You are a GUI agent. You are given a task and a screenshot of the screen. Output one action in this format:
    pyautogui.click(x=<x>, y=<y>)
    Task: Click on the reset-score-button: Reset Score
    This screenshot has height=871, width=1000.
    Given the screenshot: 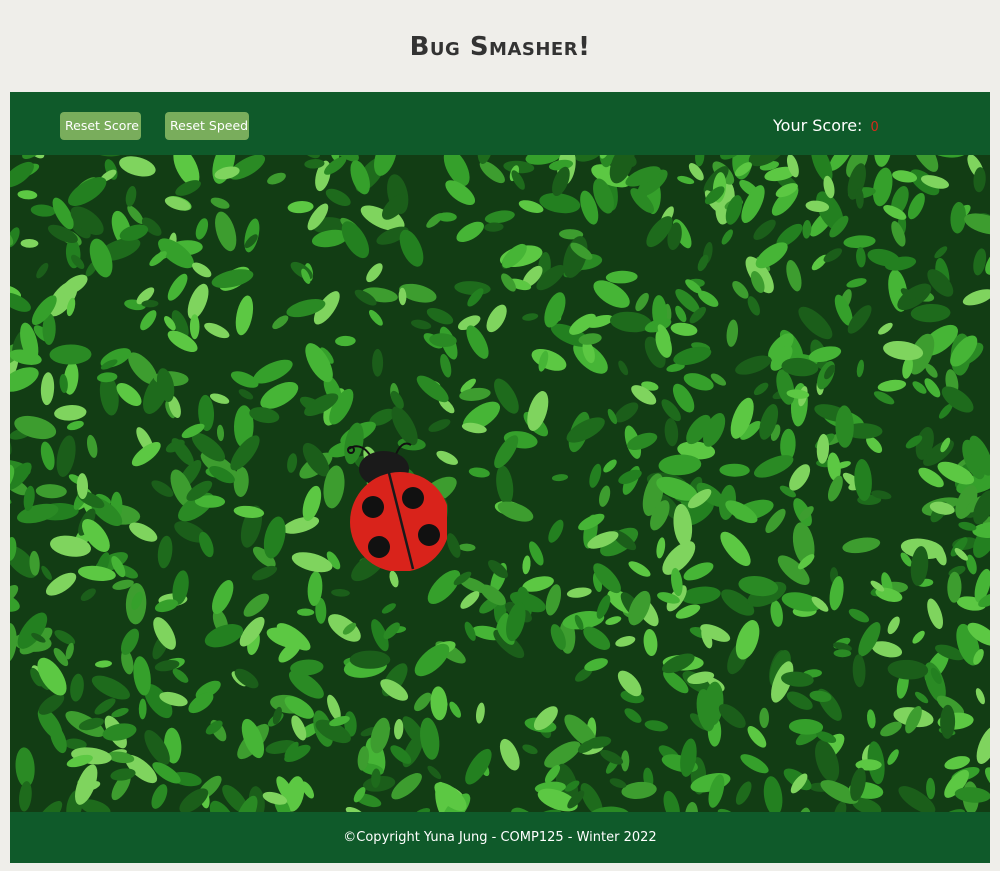 What is the action you would take?
    pyautogui.click(x=100, y=126)
    